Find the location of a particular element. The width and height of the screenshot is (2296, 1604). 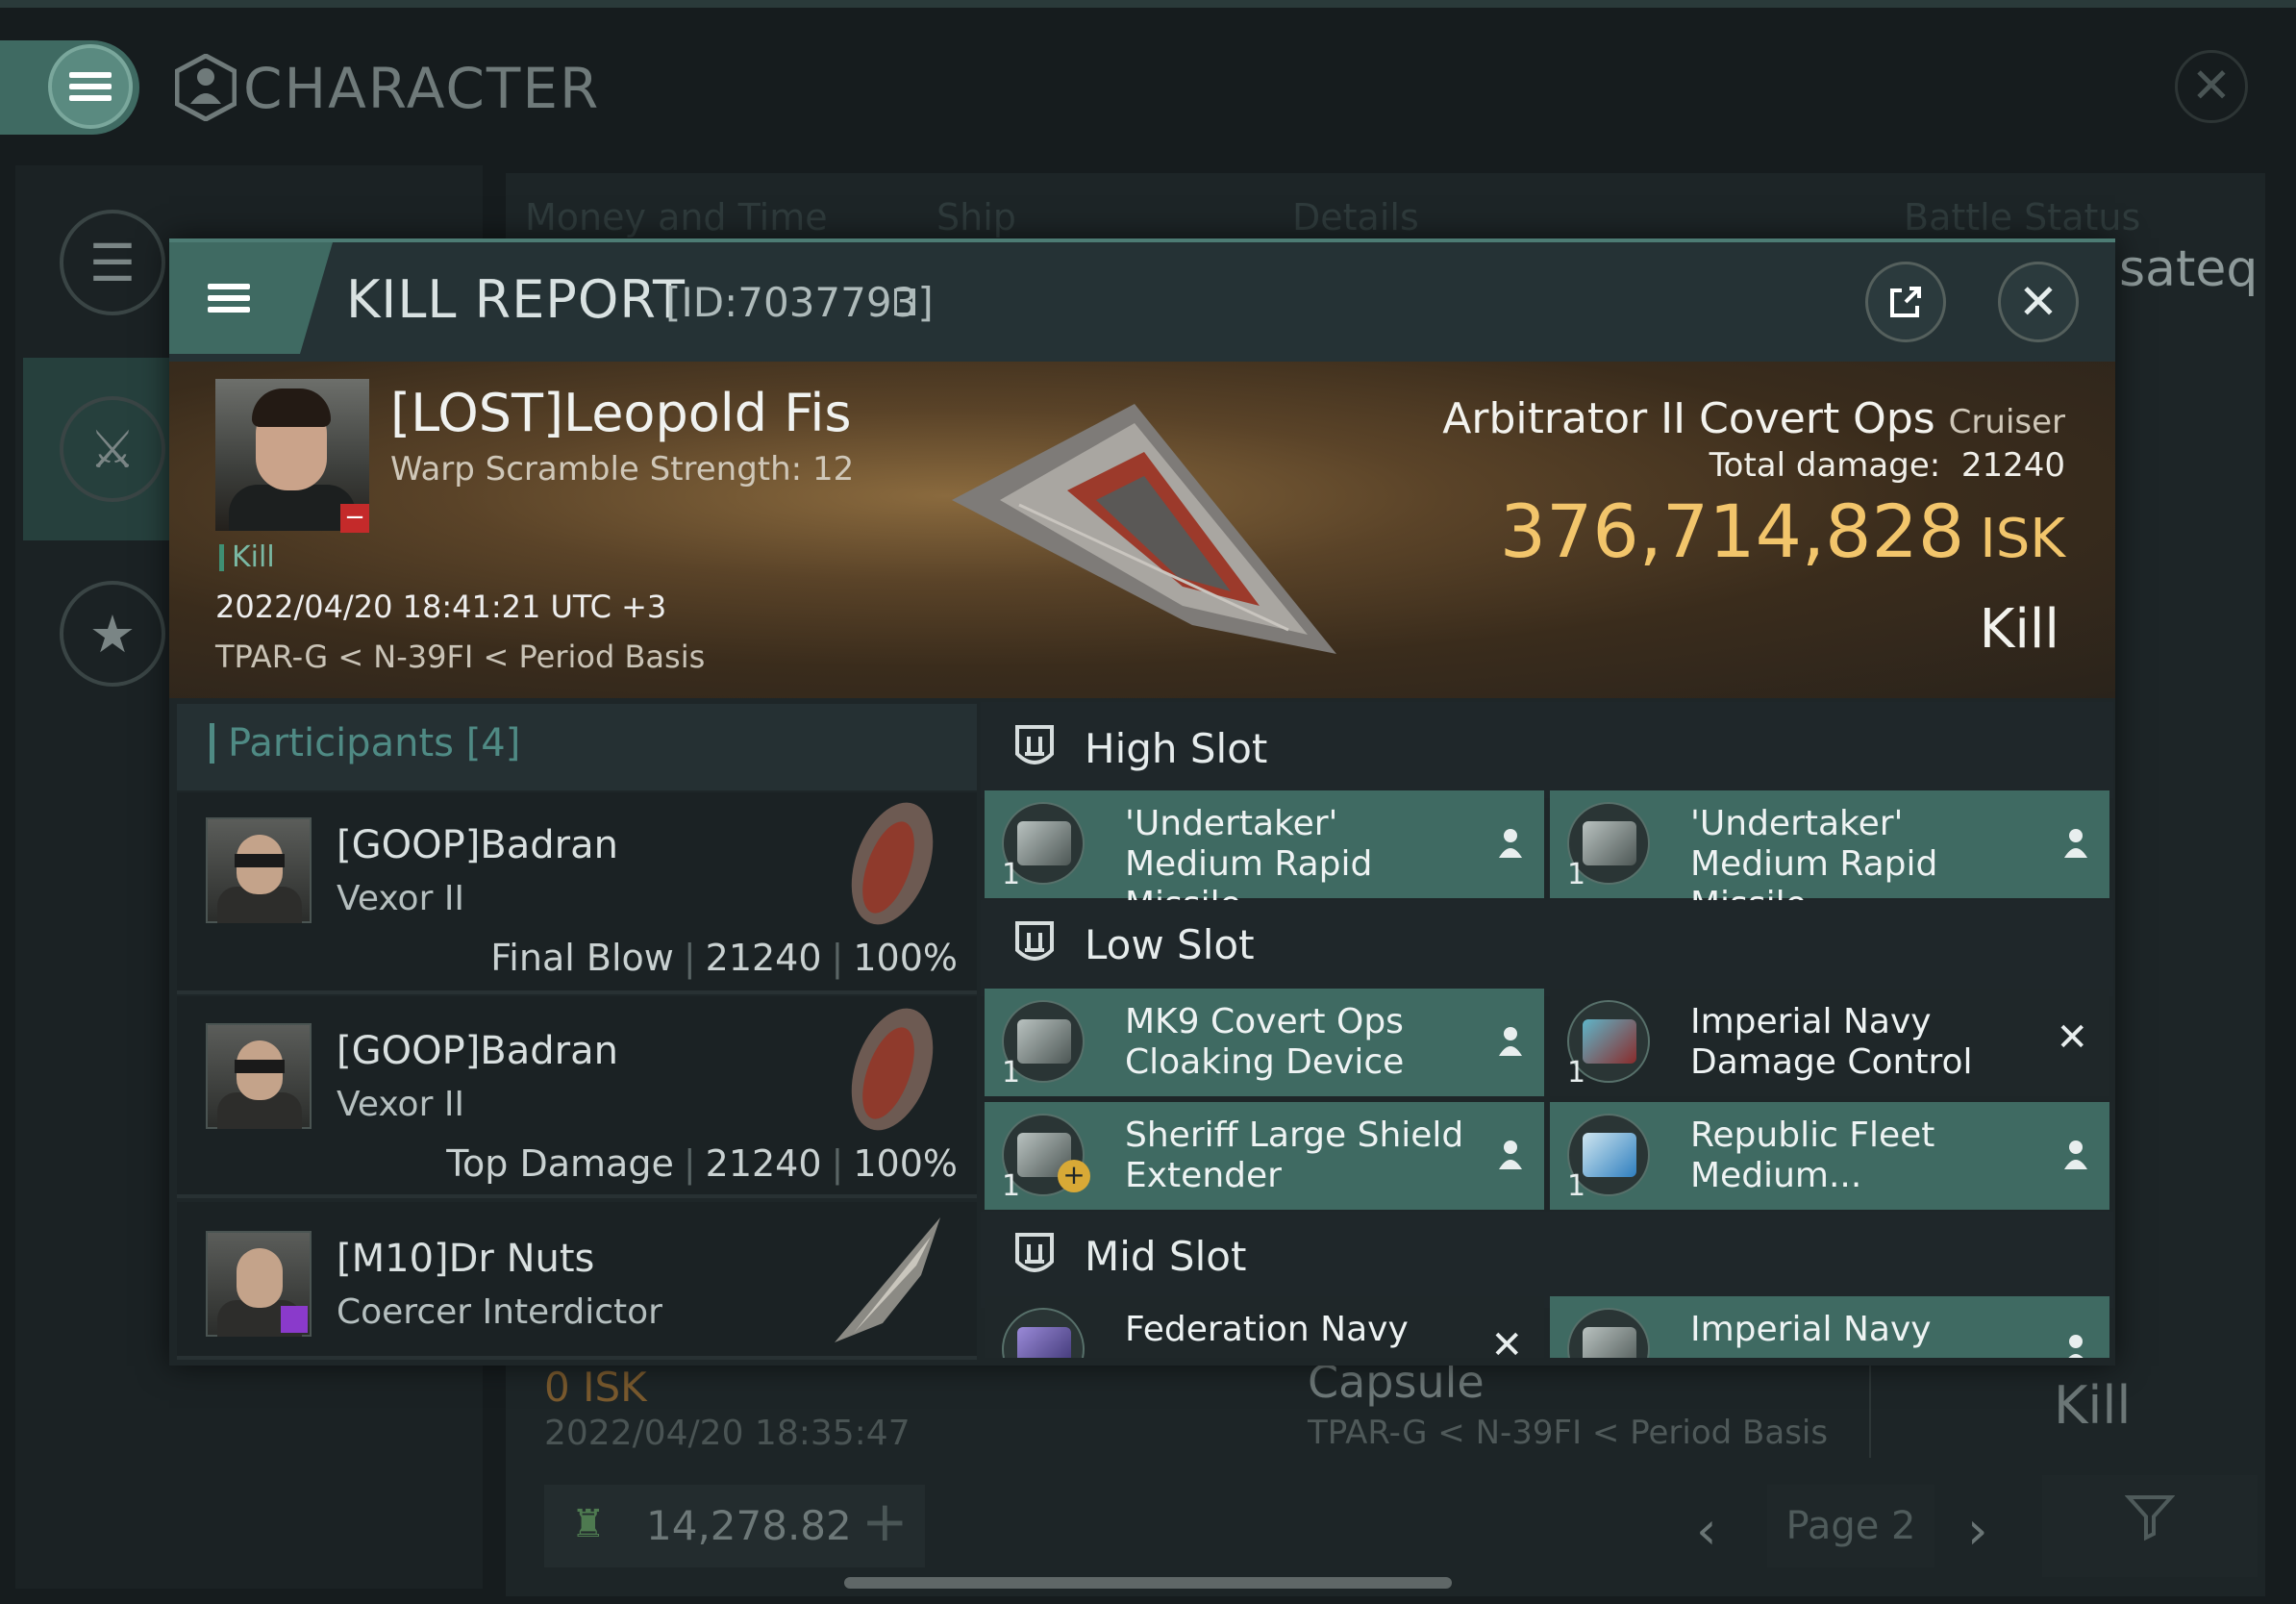

warp-scramble-strength: Warp Scramble Strength: 12 is located at coordinates (622, 469).